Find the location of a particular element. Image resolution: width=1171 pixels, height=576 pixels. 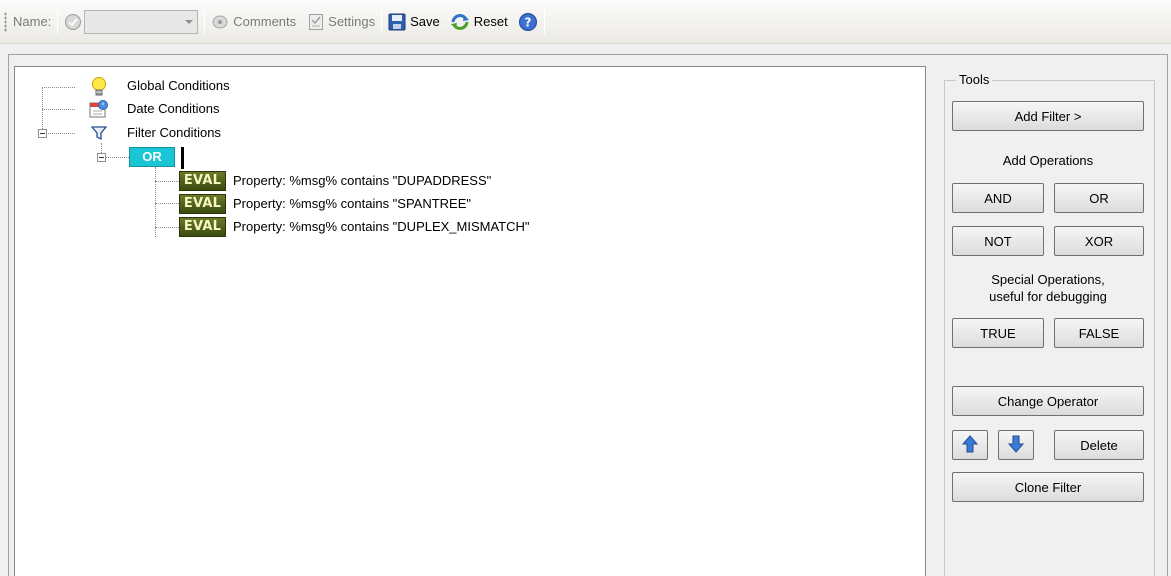

settings-icon is located at coordinates (316, 22).